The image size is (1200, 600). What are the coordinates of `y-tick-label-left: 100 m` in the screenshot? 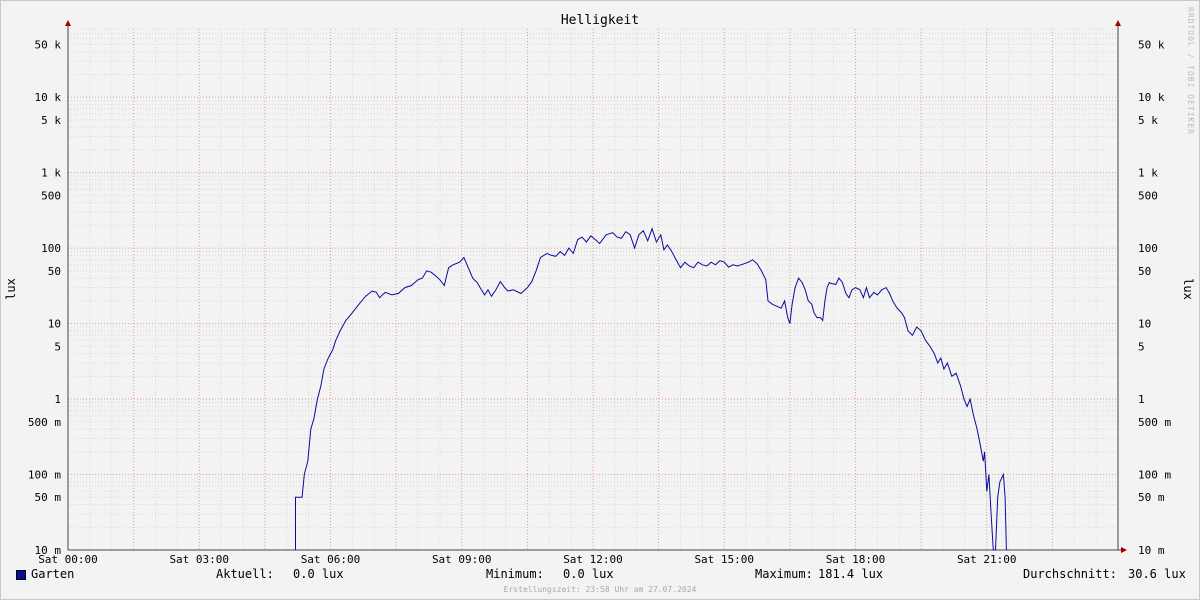 It's located at (44, 475).